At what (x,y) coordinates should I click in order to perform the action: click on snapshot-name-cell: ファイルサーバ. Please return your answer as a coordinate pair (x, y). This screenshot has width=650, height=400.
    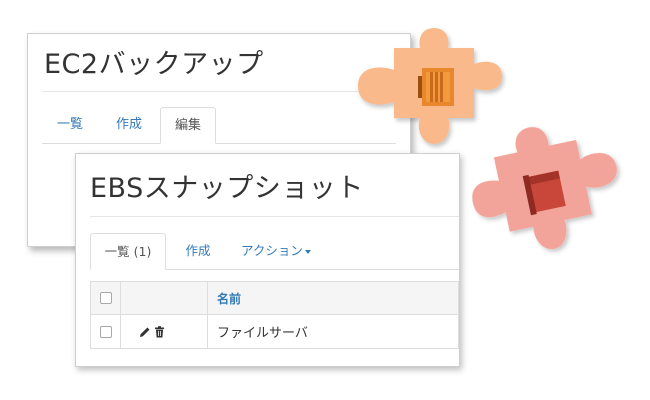
    Looking at the image, I should click on (262, 333).